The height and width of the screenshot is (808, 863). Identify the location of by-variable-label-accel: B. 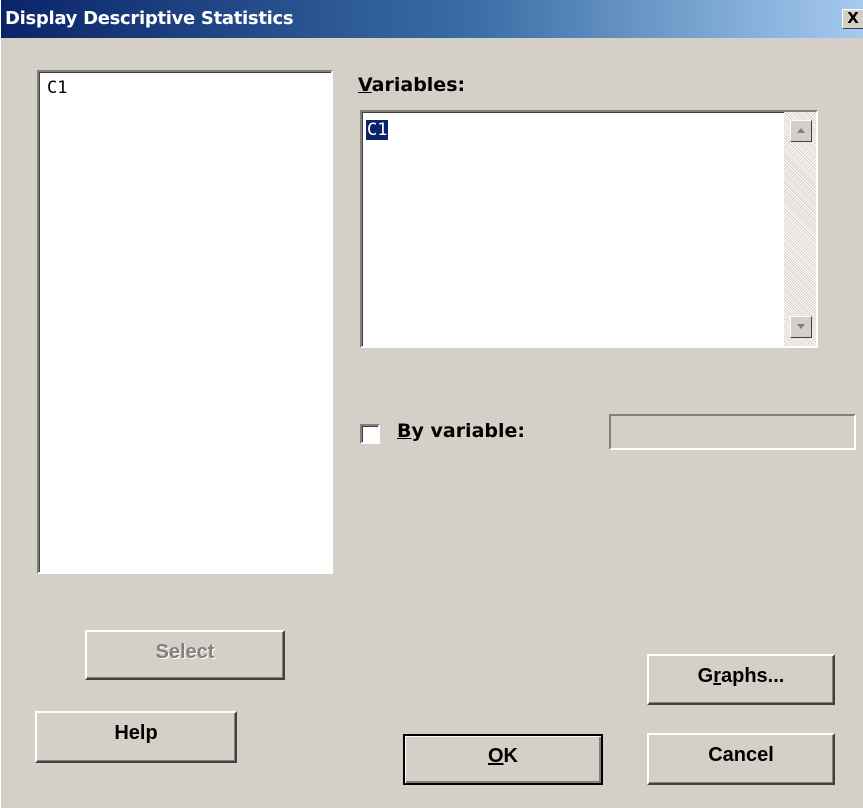
(404, 431).